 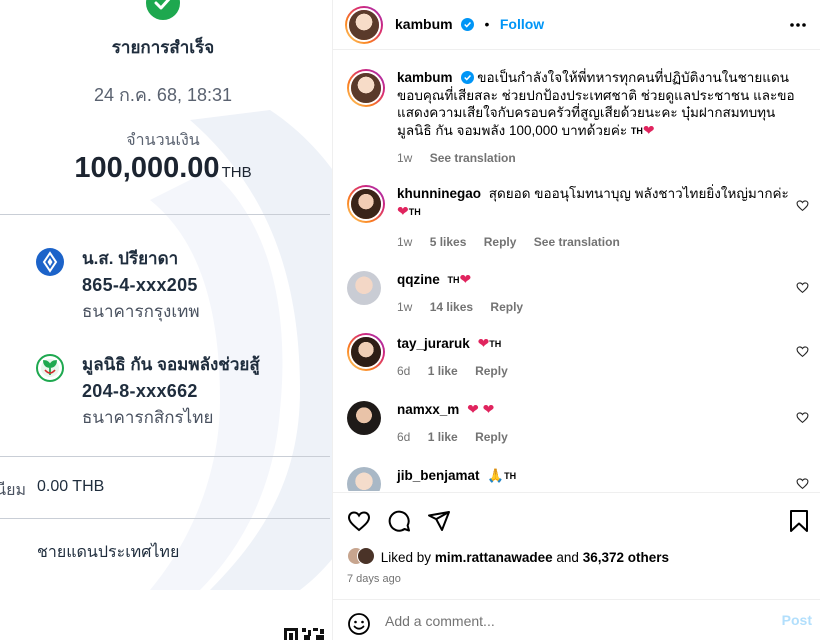 What do you see at coordinates (108, 552) in the screenshot?
I see `memo: ชายแดนประเทศไทย` at bounding box center [108, 552].